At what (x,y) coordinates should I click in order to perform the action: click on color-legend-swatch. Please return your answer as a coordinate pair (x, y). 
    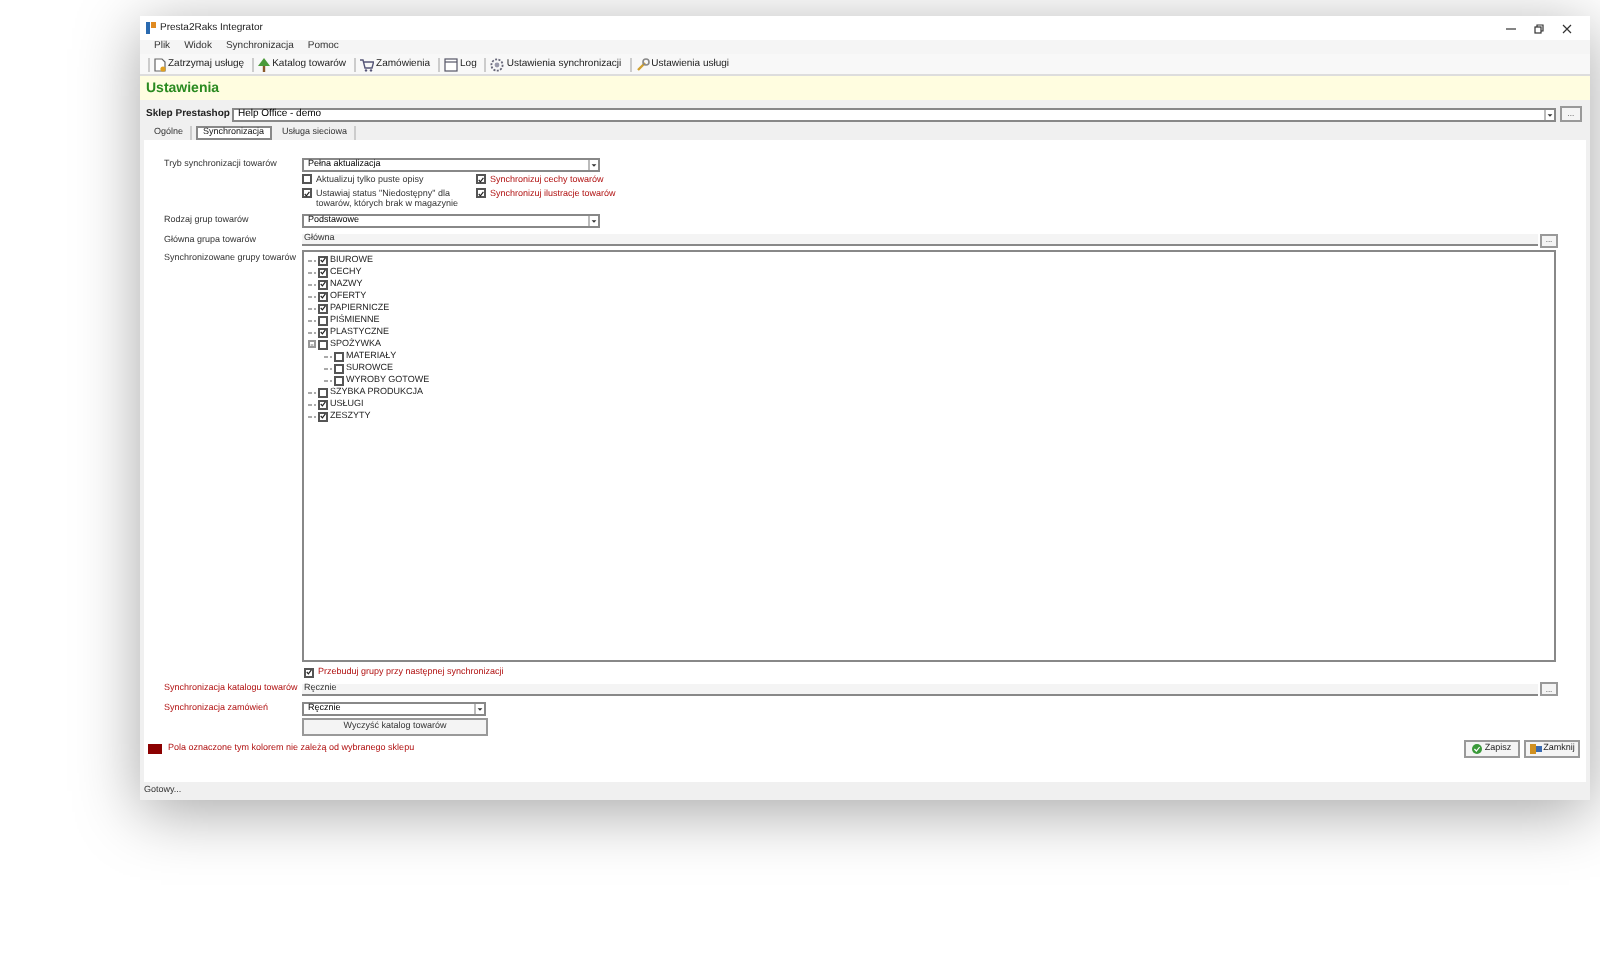
    Looking at the image, I should click on (155, 749).